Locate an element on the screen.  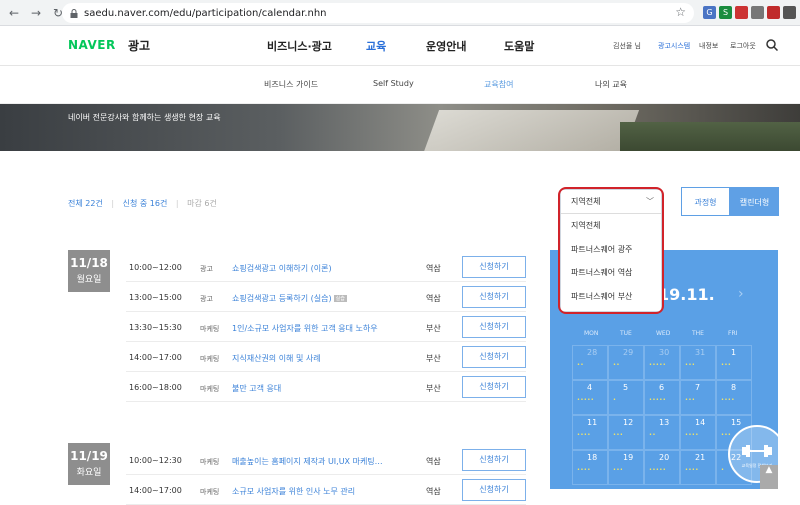
menu-operation: 운영안내 is located at coordinates (446, 46).